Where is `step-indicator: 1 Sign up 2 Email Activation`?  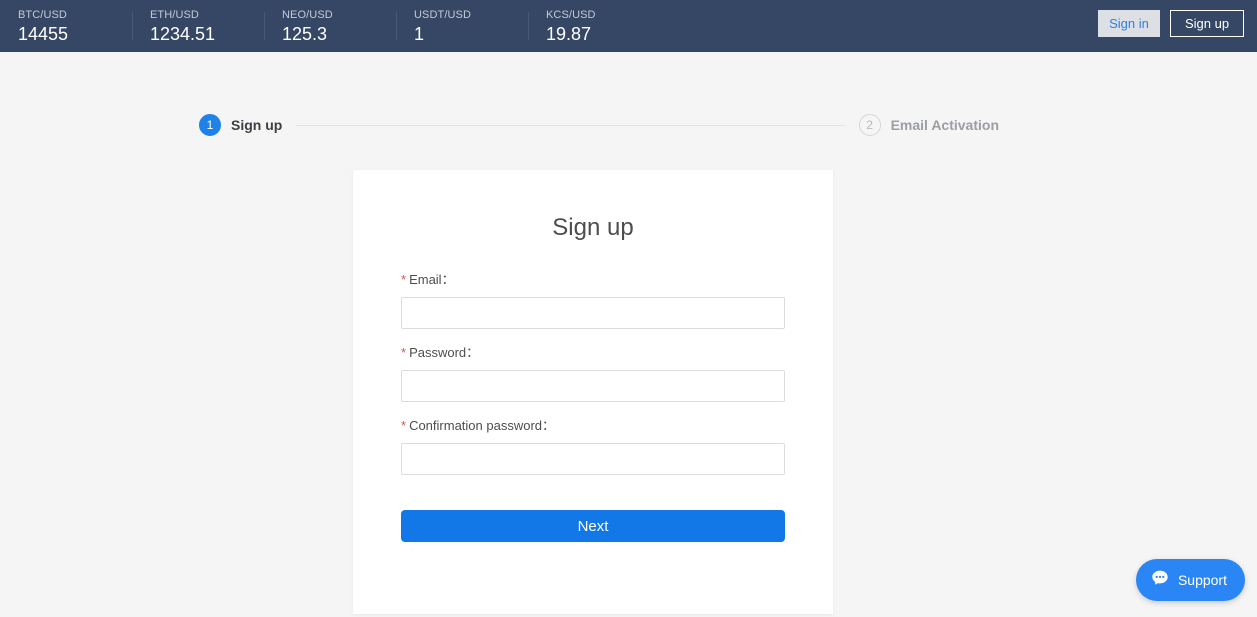 step-indicator: 1 Sign up 2 Email Activation is located at coordinates (599, 125).